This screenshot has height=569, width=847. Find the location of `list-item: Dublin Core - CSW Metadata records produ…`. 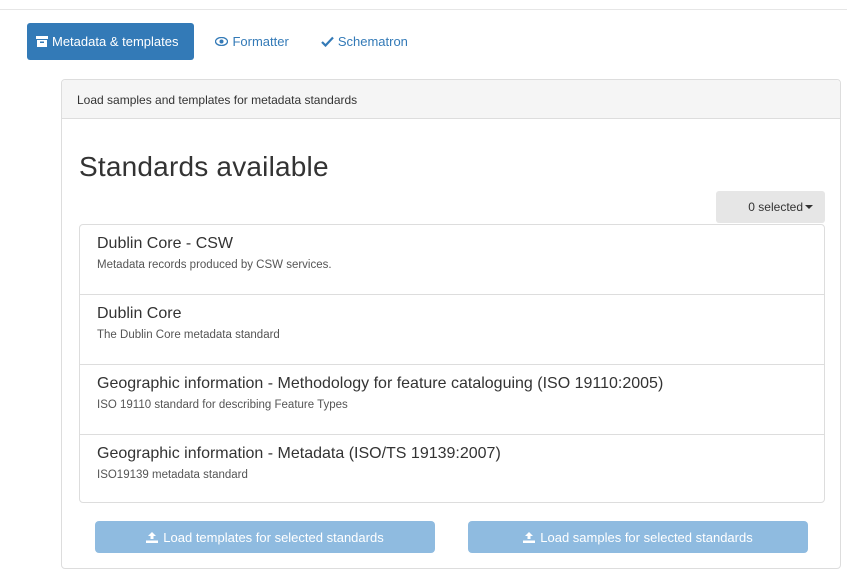

list-item: Dublin Core - CSW Metadata records produ… is located at coordinates (452, 260).